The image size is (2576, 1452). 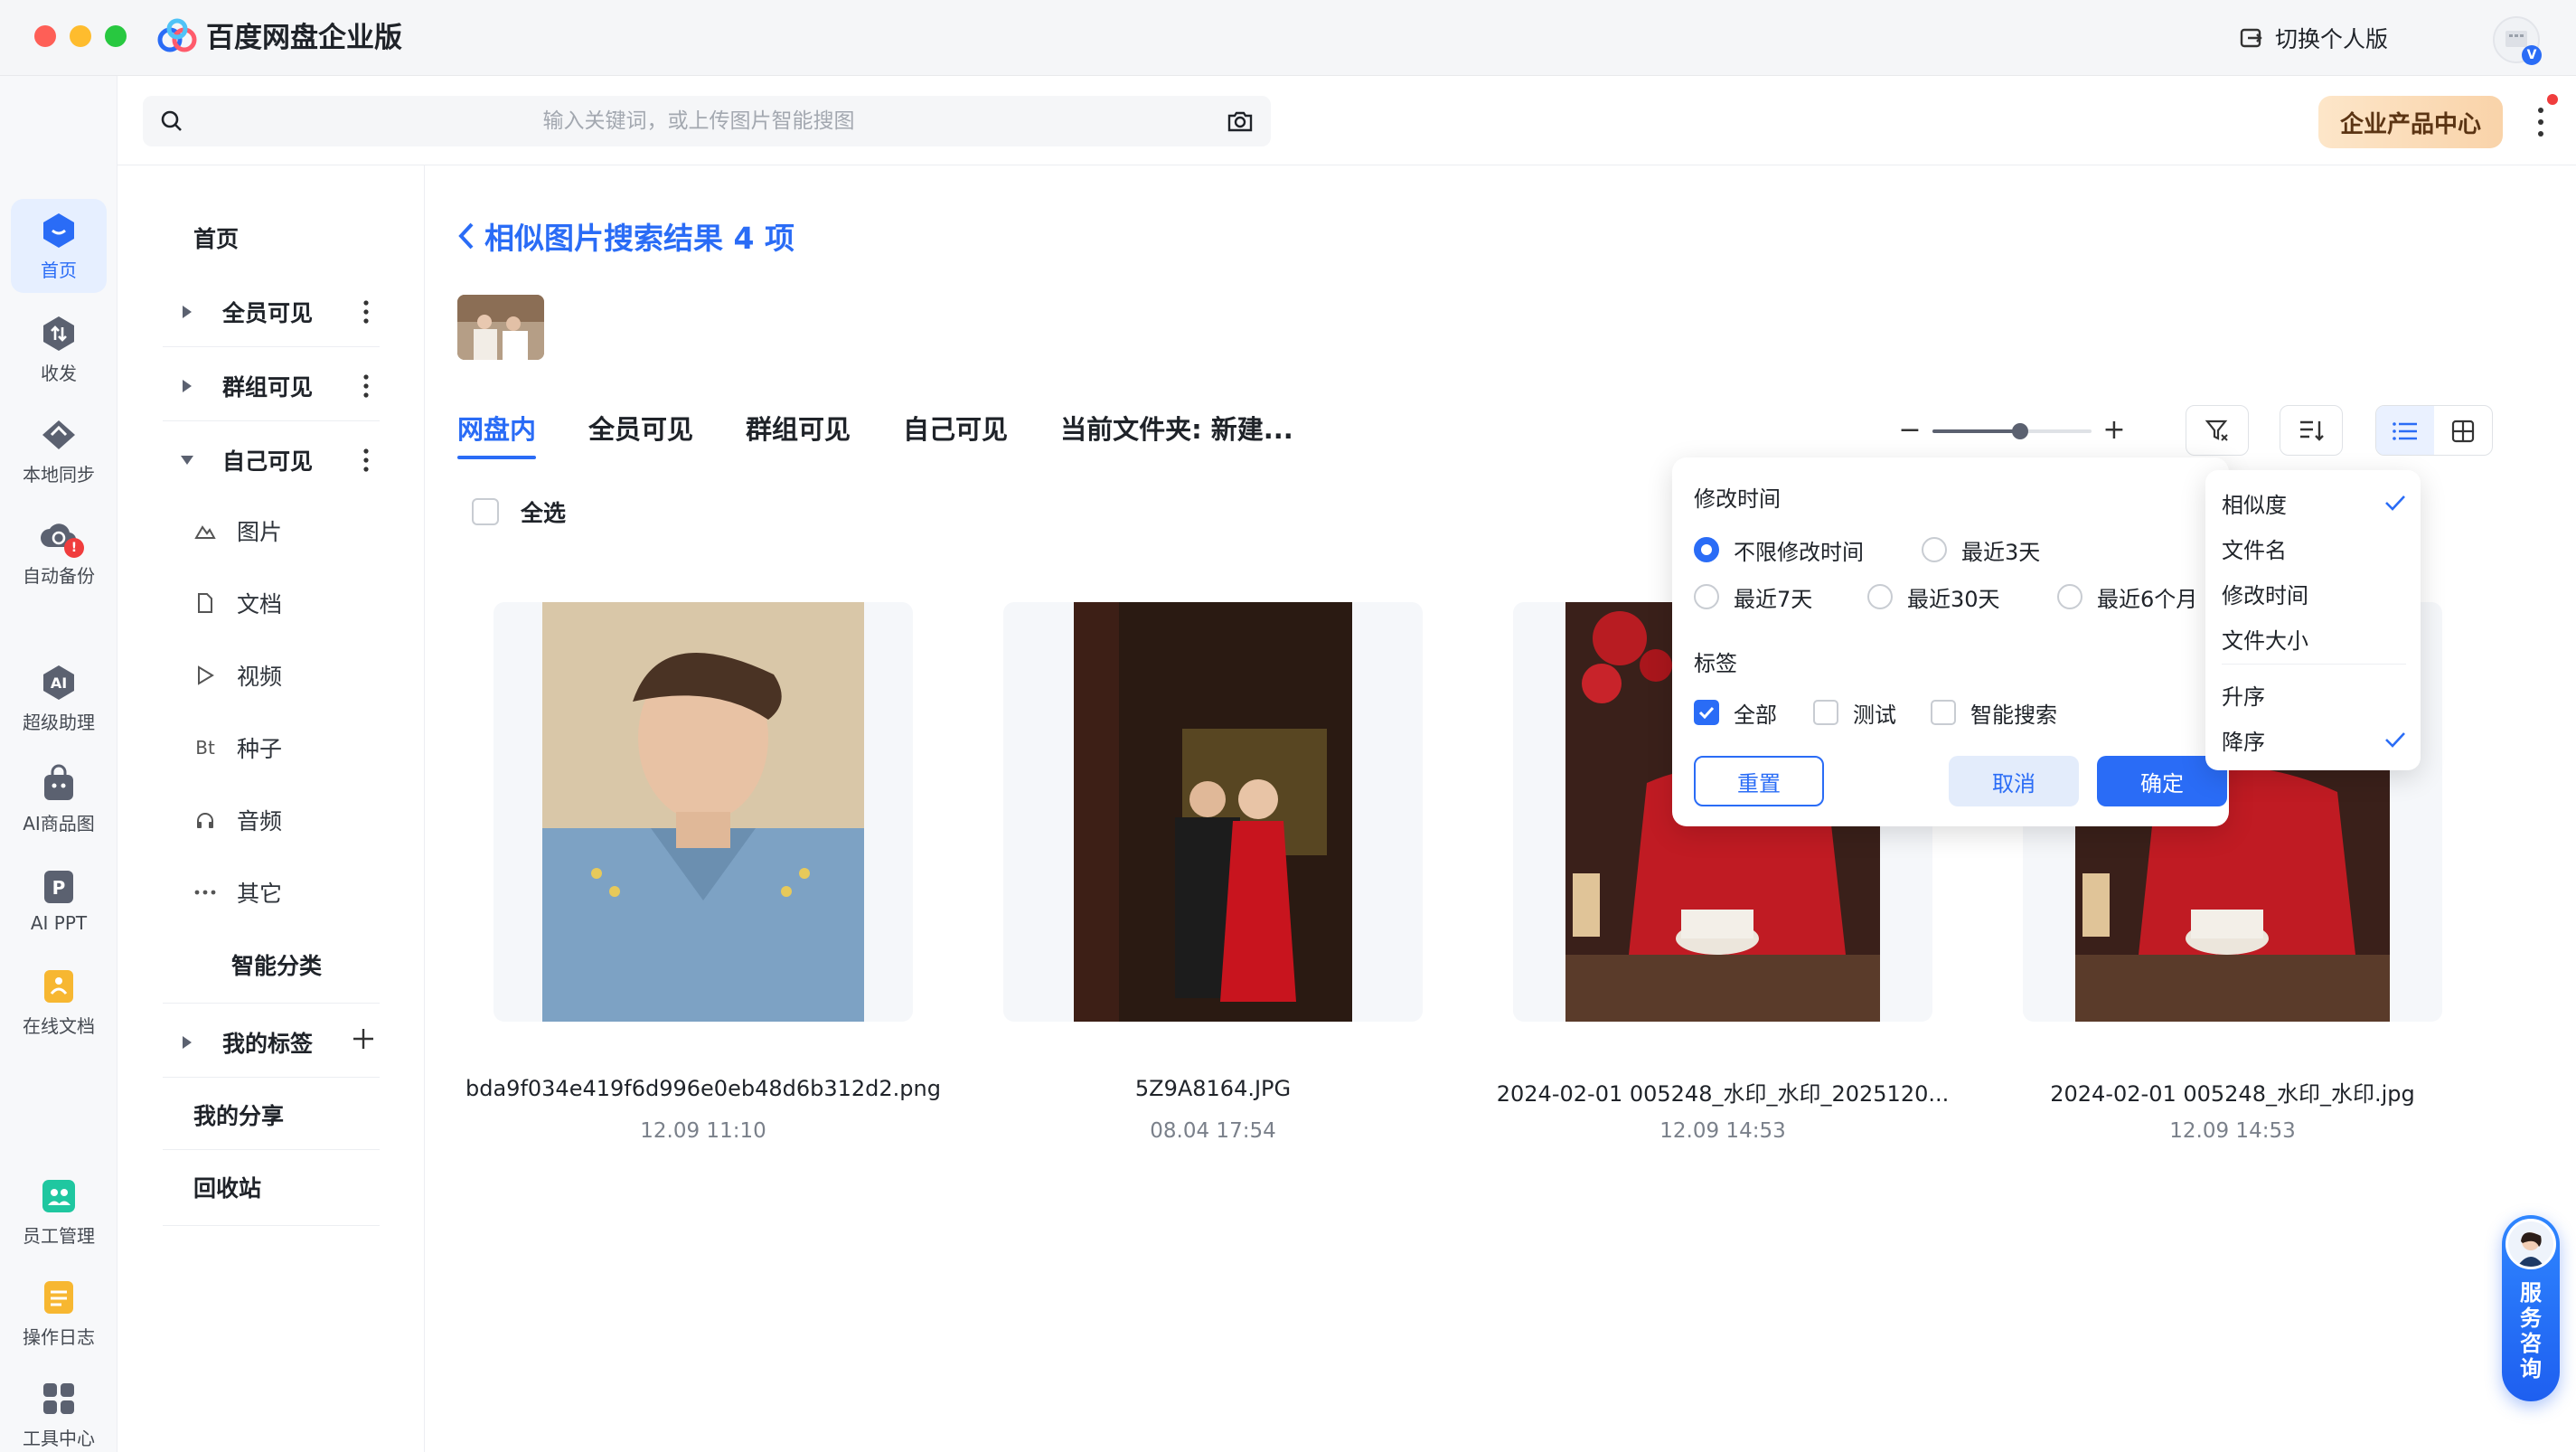 What do you see at coordinates (1981, 550) in the screenshot?
I see `time-option-3days: 最近3天` at bounding box center [1981, 550].